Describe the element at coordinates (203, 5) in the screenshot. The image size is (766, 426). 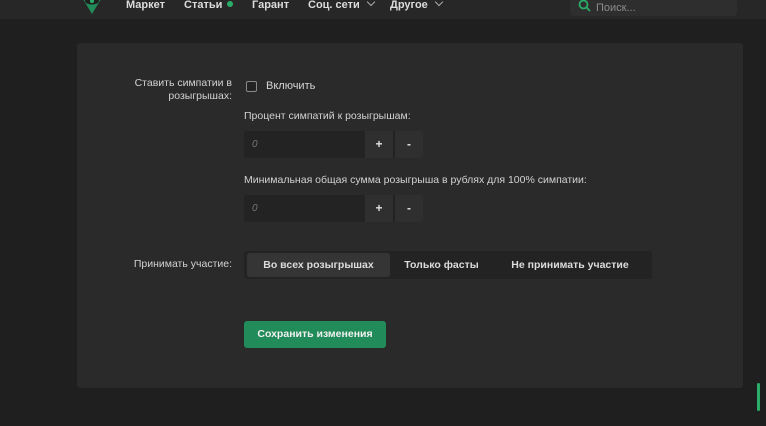
I see `nav-articles-label: Статьи` at that location.